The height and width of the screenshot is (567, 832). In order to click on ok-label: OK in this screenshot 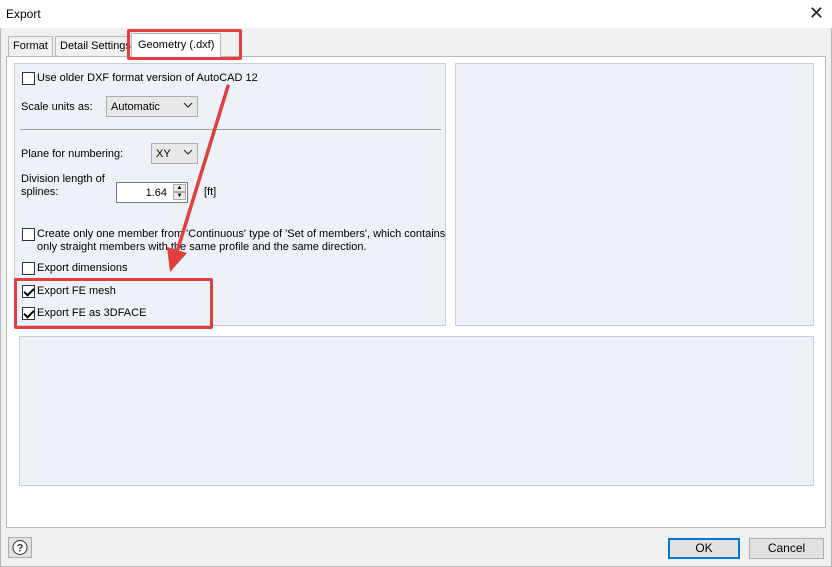, I will do `click(704, 548)`.